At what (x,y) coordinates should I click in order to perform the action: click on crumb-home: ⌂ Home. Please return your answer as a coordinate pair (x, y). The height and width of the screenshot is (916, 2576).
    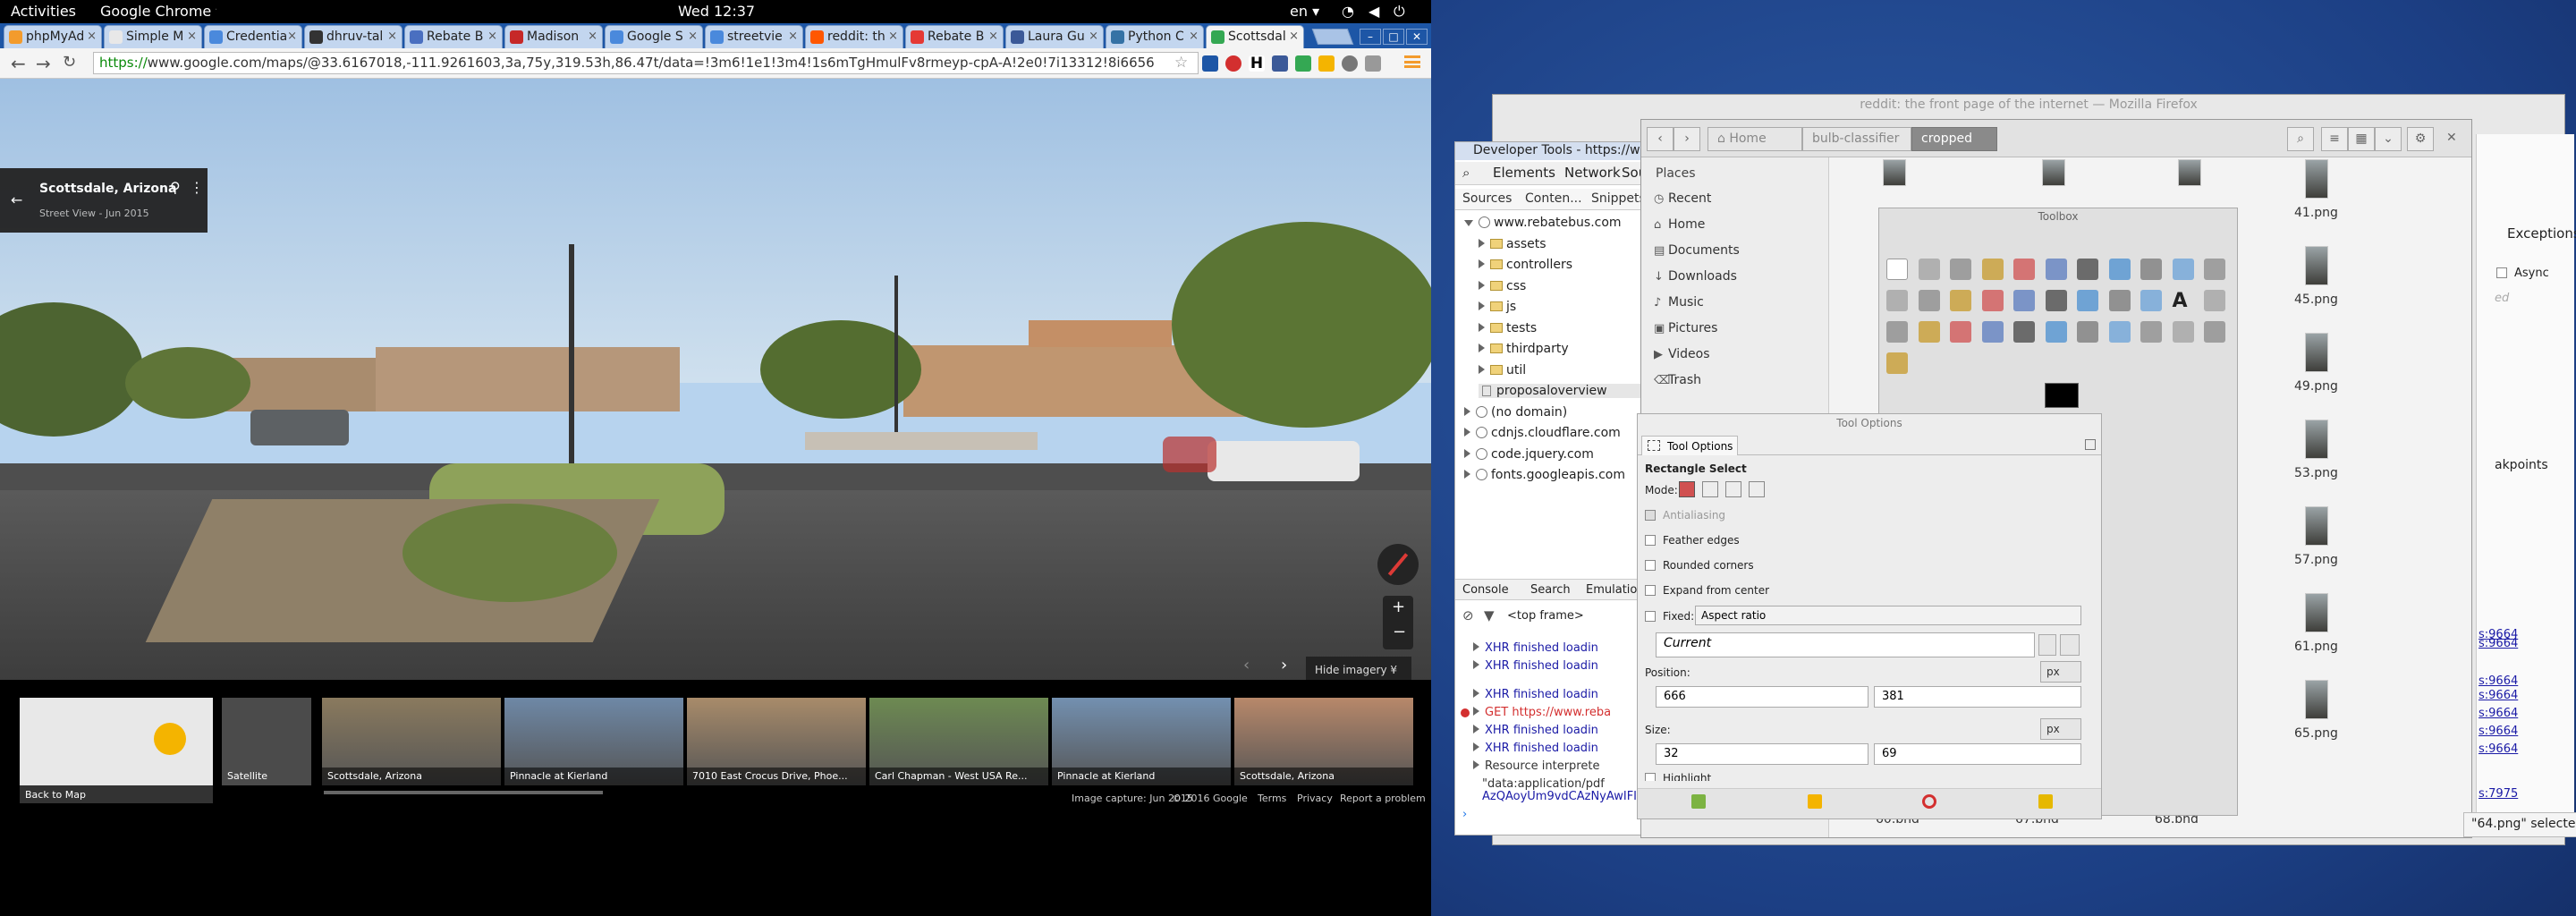
    Looking at the image, I should click on (1754, 139).